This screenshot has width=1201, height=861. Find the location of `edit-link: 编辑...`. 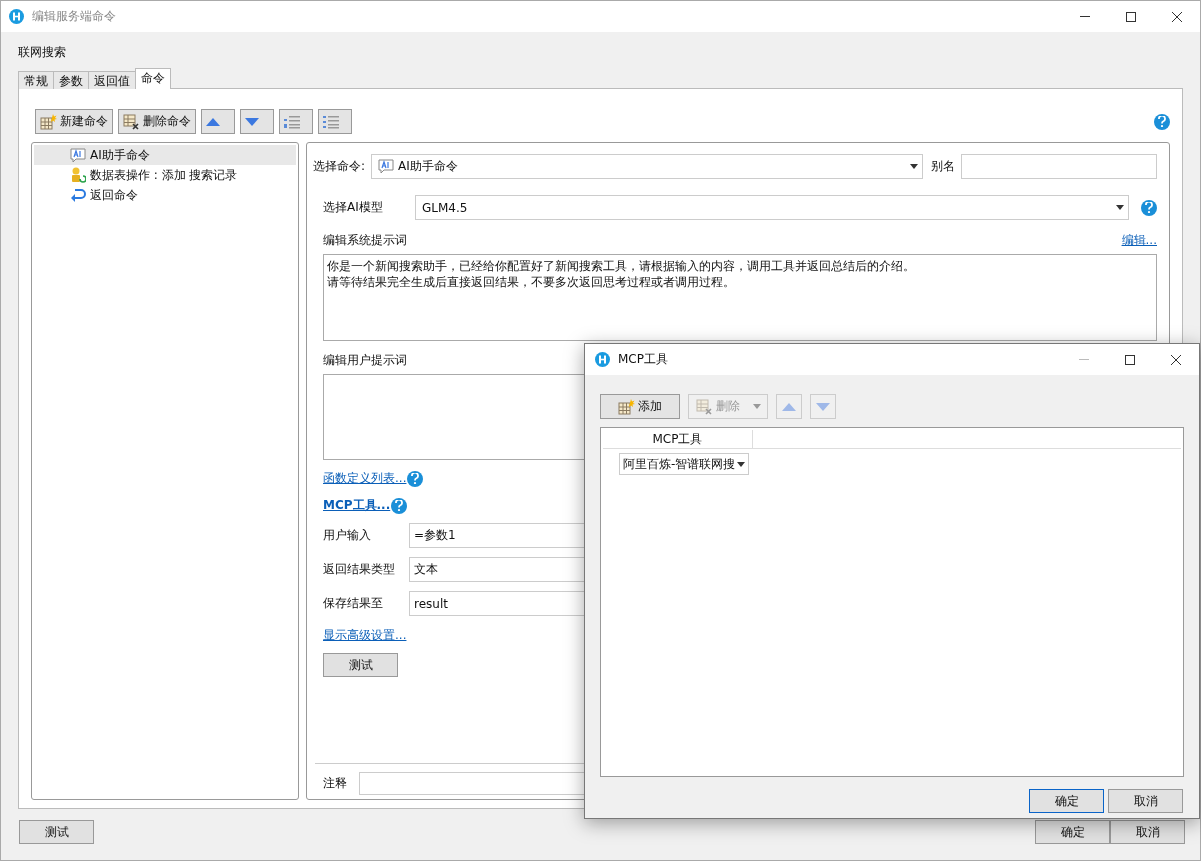

edit-link: 编辑... is located at coordinates (1139, 240).